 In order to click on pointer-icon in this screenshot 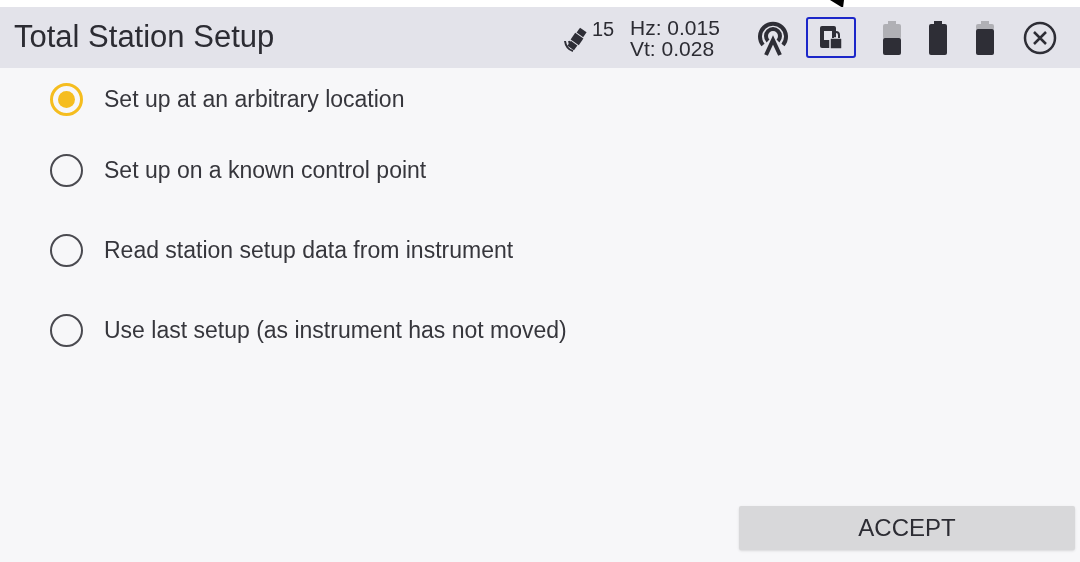, I will do `click(837, 4)`.